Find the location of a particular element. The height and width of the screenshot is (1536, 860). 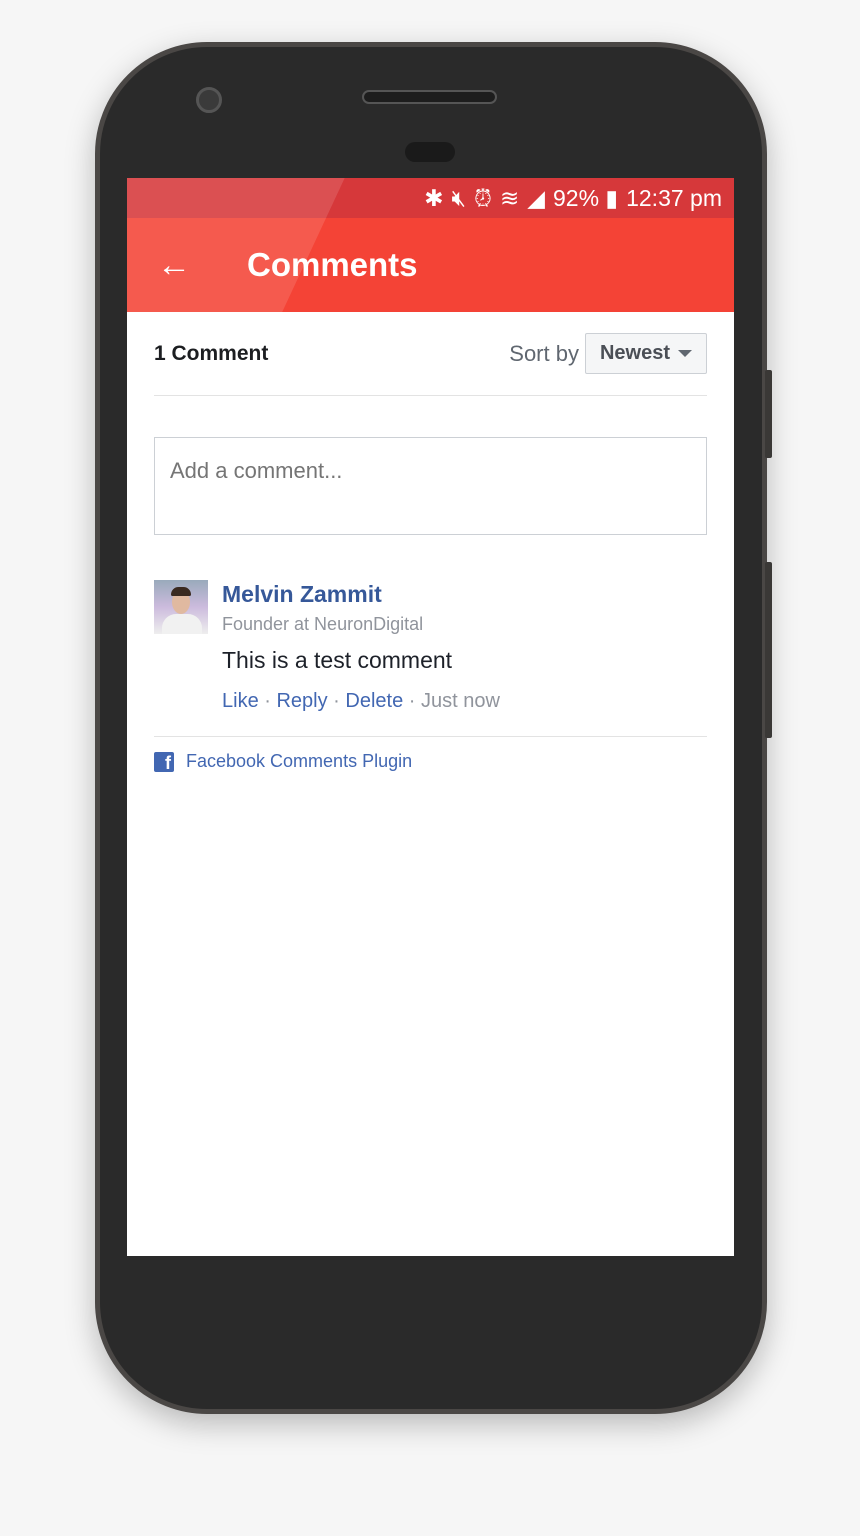

signal-icon: ◢ is located at coordinates (536, 197).